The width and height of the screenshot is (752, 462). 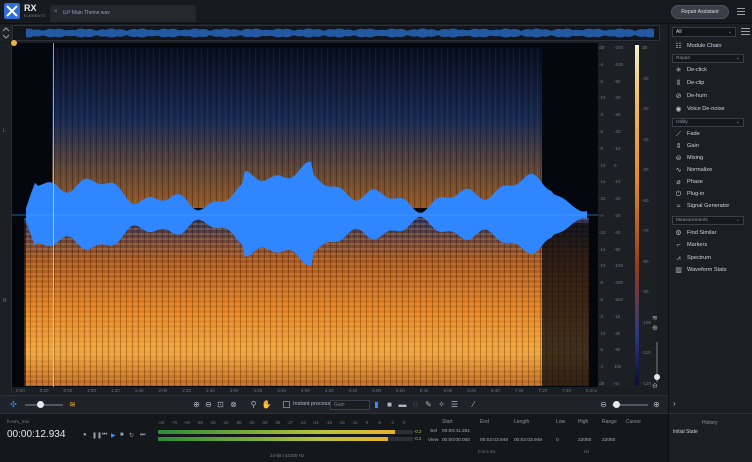 I want to click on view-length-value: 00:02:03.949, so click(x=528, y=440).